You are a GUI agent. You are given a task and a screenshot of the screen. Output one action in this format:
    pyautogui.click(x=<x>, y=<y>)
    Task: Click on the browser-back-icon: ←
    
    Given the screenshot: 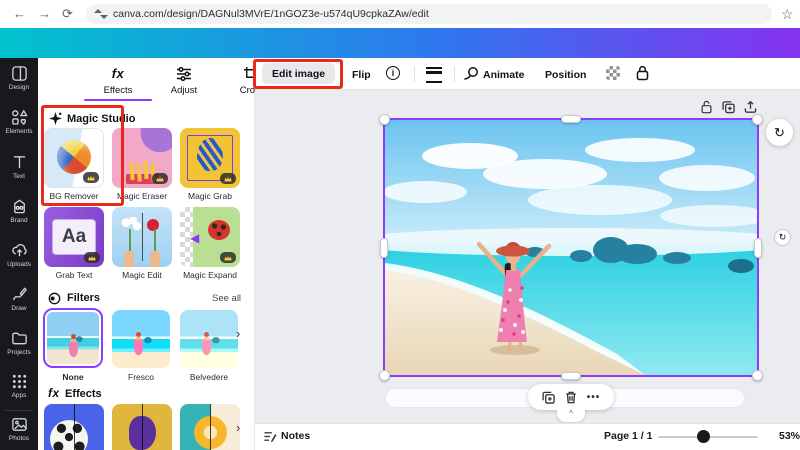 What is the action you would take?
    pyautogui.click(x=19, y=13)
    